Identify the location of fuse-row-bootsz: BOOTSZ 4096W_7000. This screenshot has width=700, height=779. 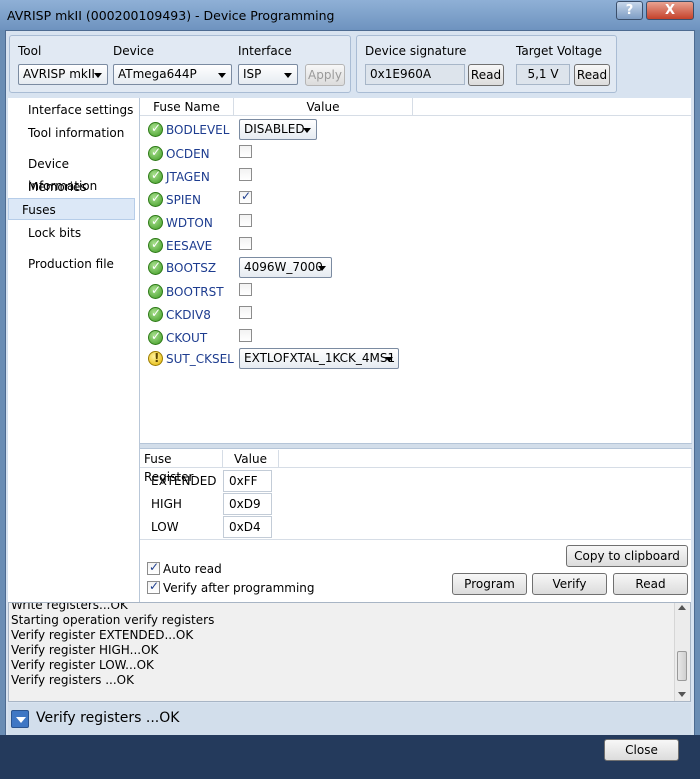
(418, 268).